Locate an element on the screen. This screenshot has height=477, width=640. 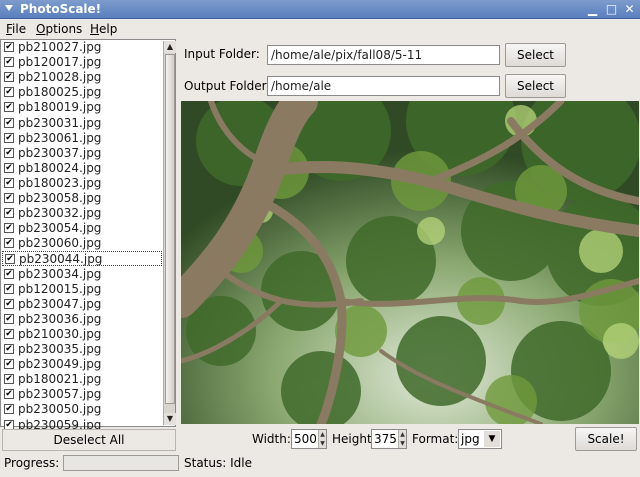
file-name: pb210027.jpg is located at coordinates (60, 47).